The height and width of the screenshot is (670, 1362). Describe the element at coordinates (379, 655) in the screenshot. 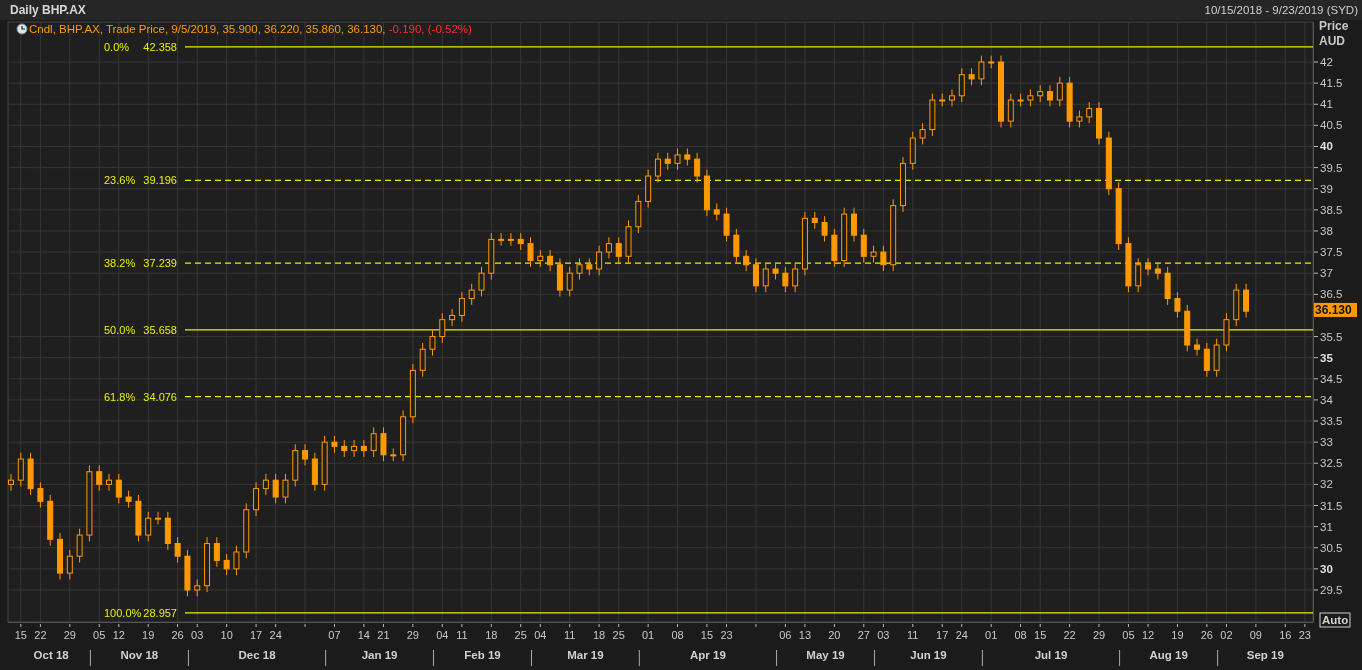

I see `x-axis-month-label: Jan 19` at that location.